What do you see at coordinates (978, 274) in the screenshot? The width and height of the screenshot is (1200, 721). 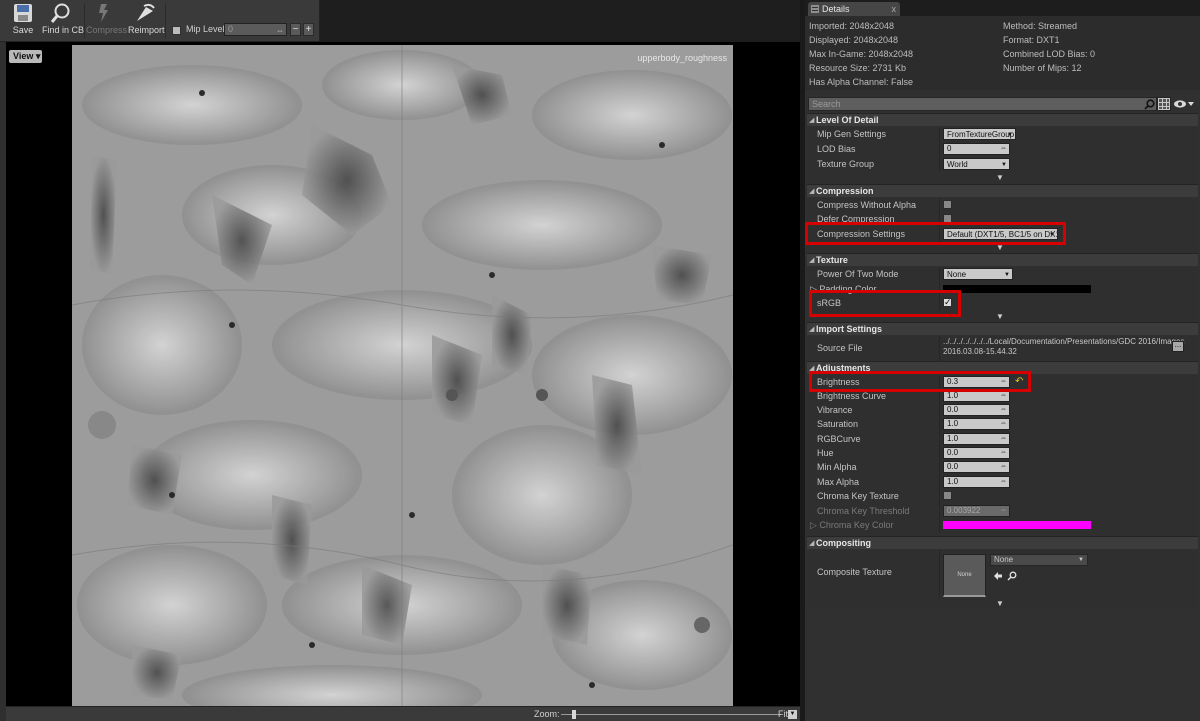 I see `power-of-two-mode-dropdown: None ▼` at bounding box center [978, 274].